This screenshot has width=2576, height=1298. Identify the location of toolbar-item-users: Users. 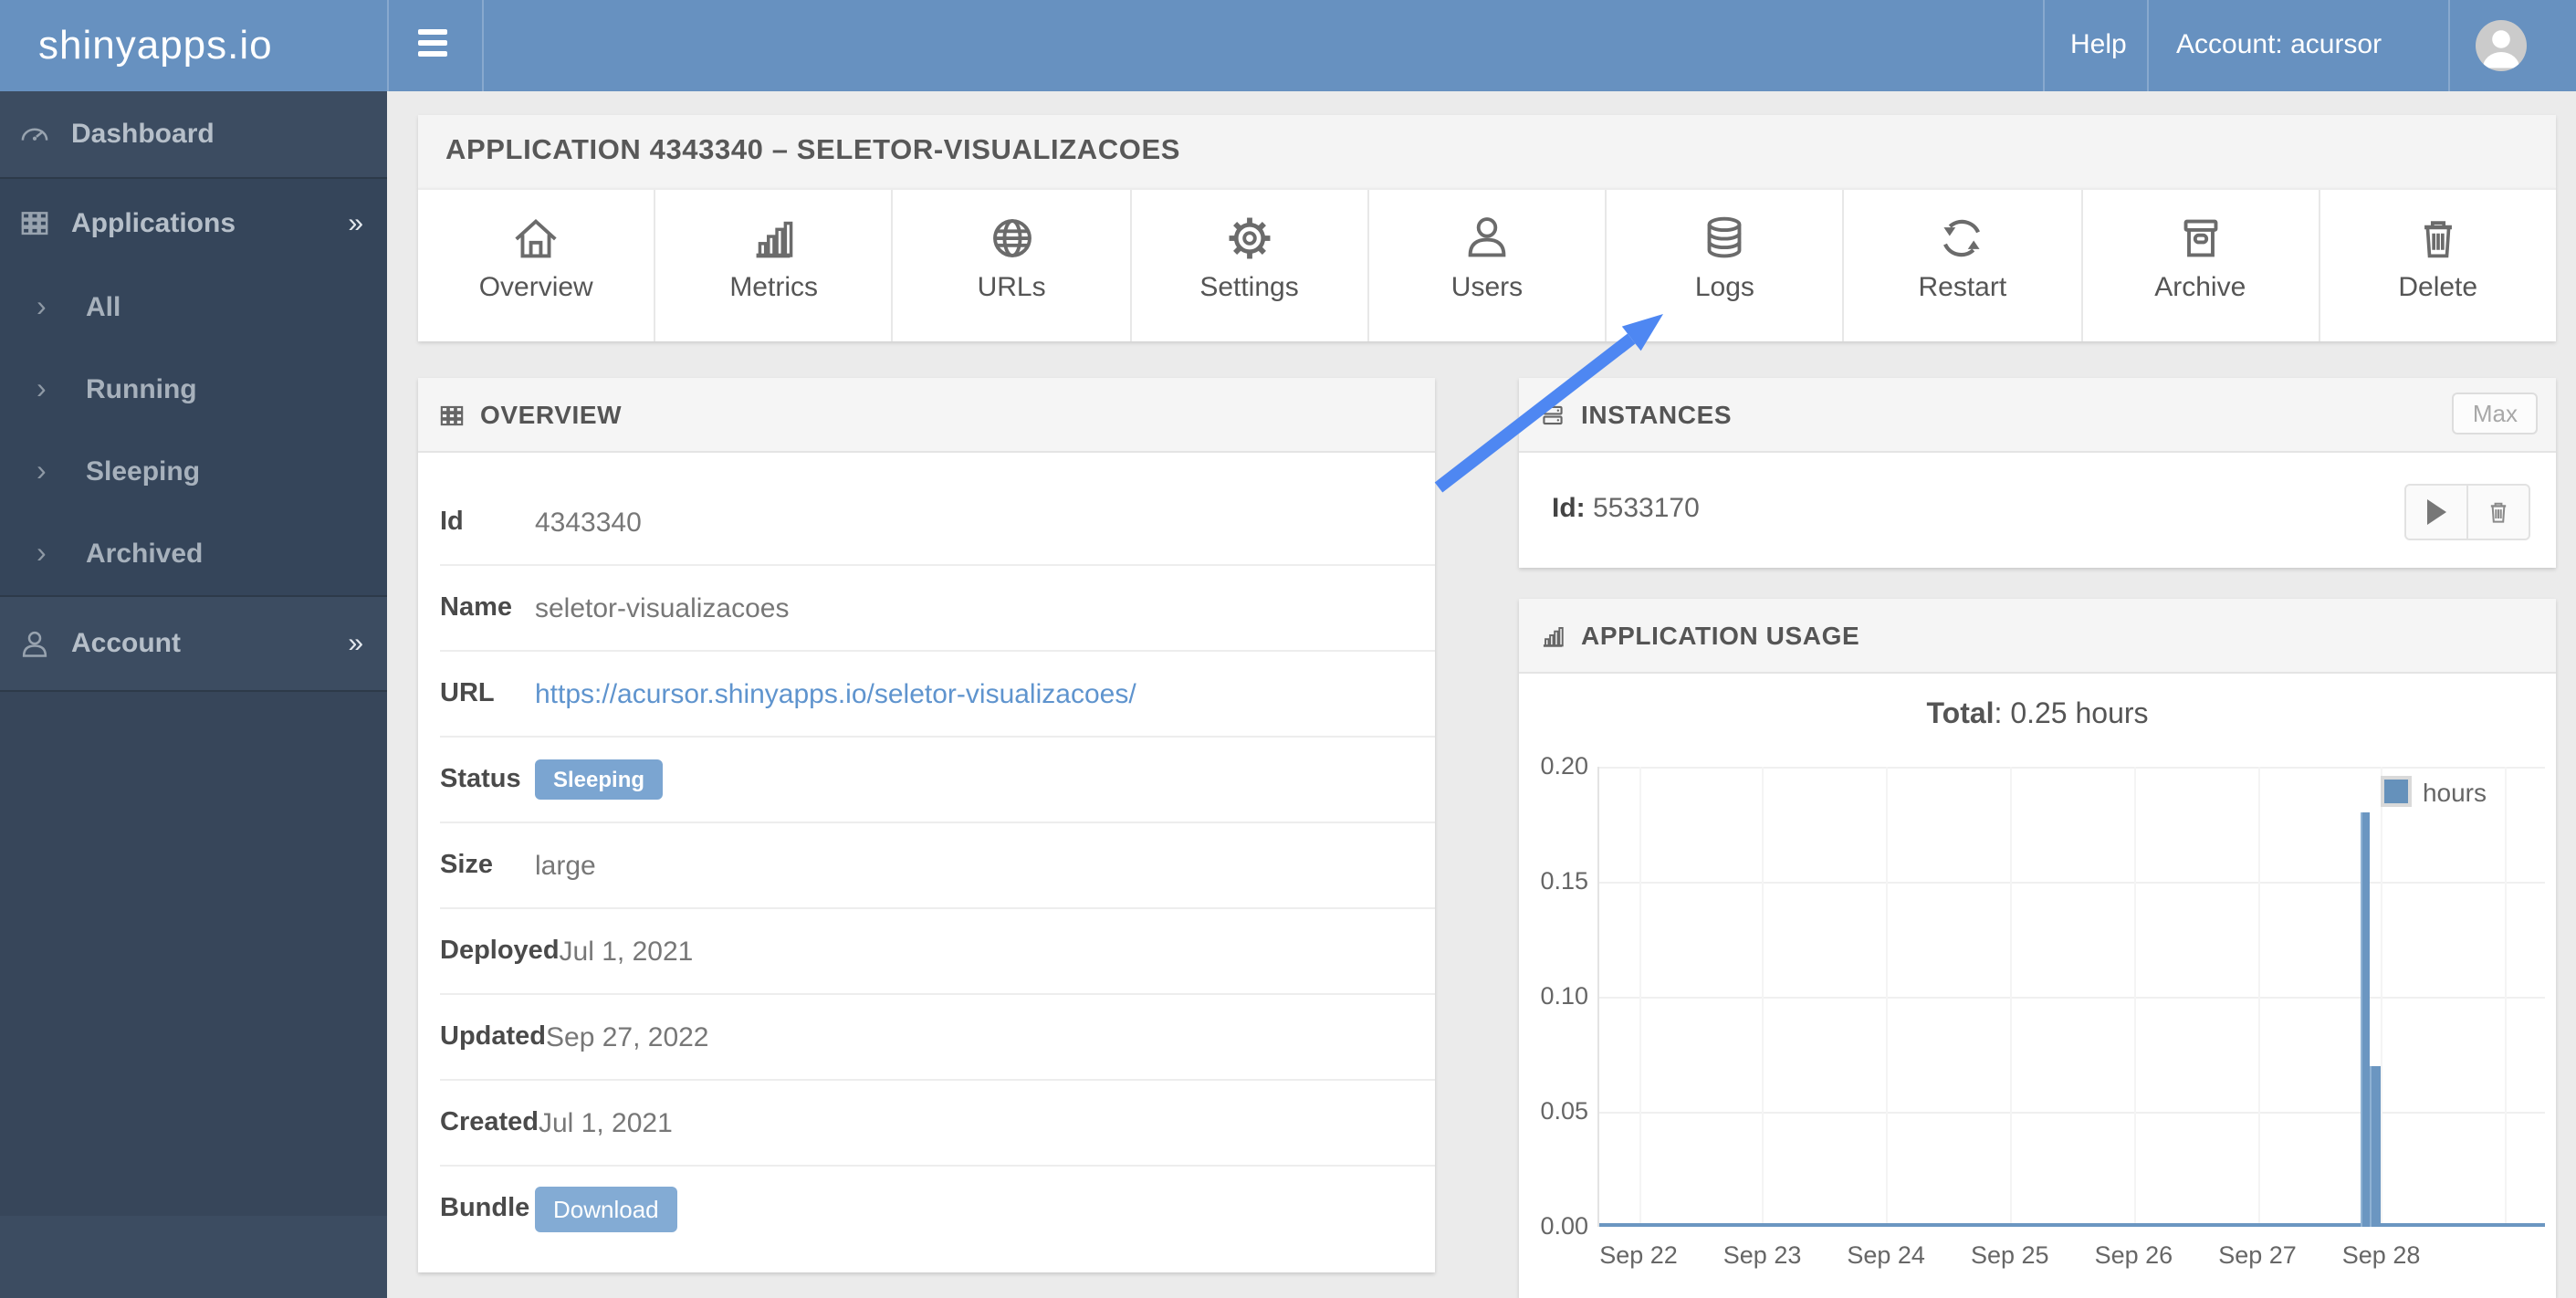
(1488, 265).